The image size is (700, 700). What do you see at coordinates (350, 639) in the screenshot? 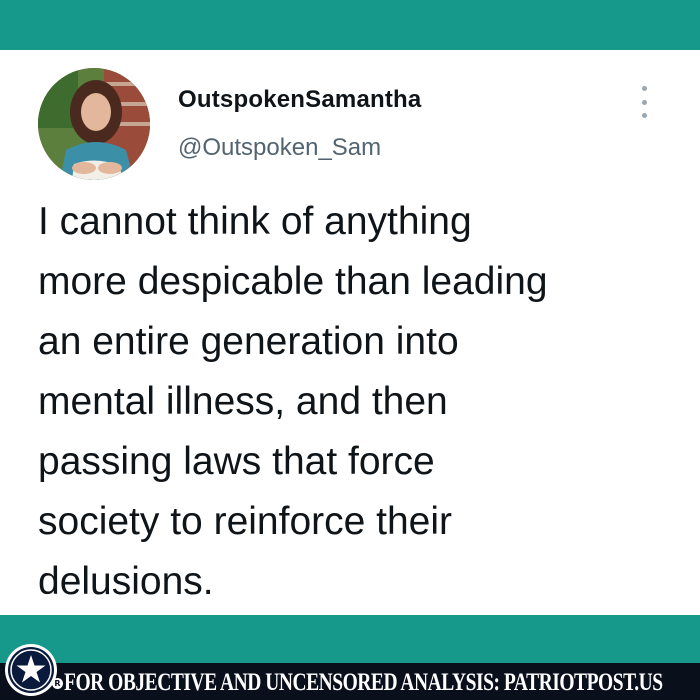
I see `bottom-teal-band` at bounding box center [350, 639].